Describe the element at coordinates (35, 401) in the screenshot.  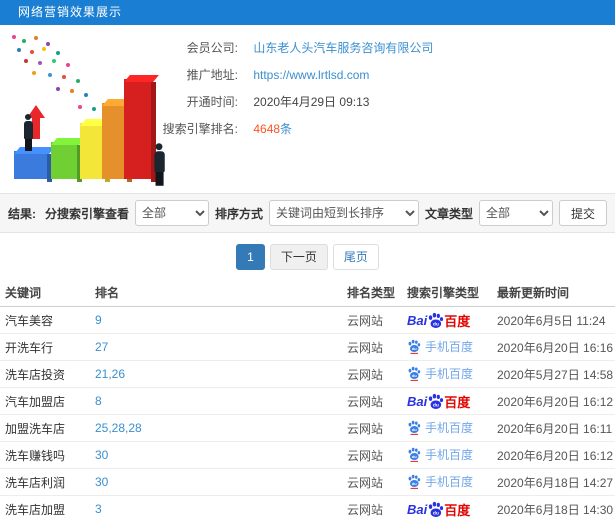
I see `cell-keyword: 汽车加盟店` at that location.